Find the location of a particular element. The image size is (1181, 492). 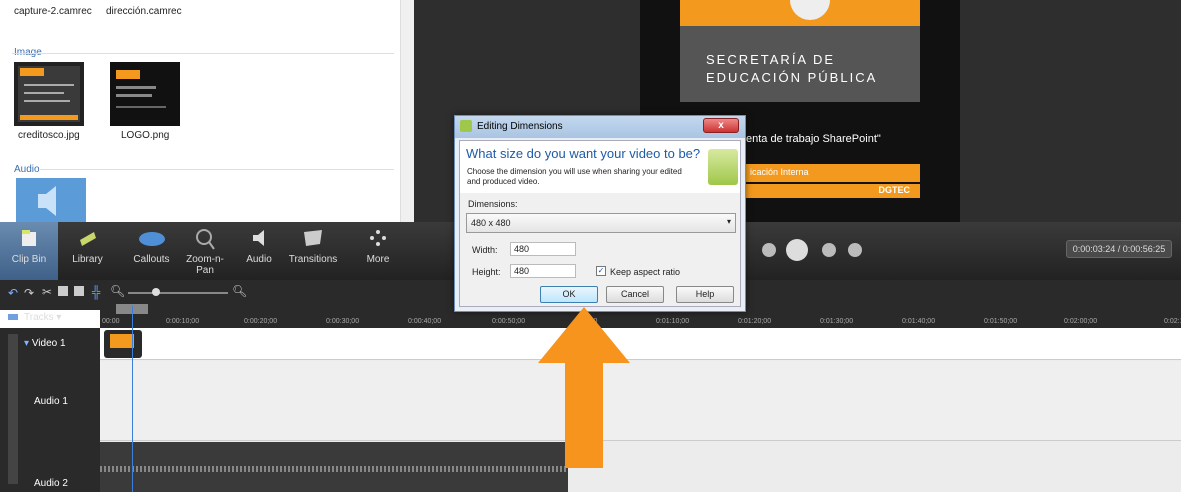

transitions-button: Transitions is located at coordinates (313, 251).